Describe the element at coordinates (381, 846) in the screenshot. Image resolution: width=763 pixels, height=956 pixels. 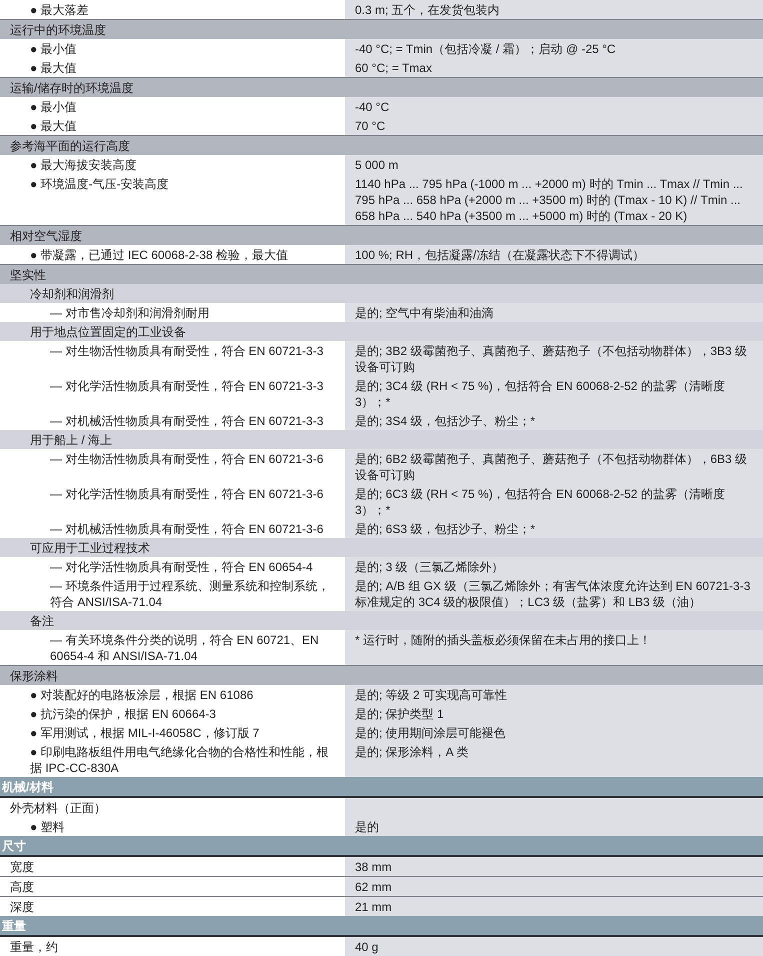
I see `section-heading: 尺寸` at that location.